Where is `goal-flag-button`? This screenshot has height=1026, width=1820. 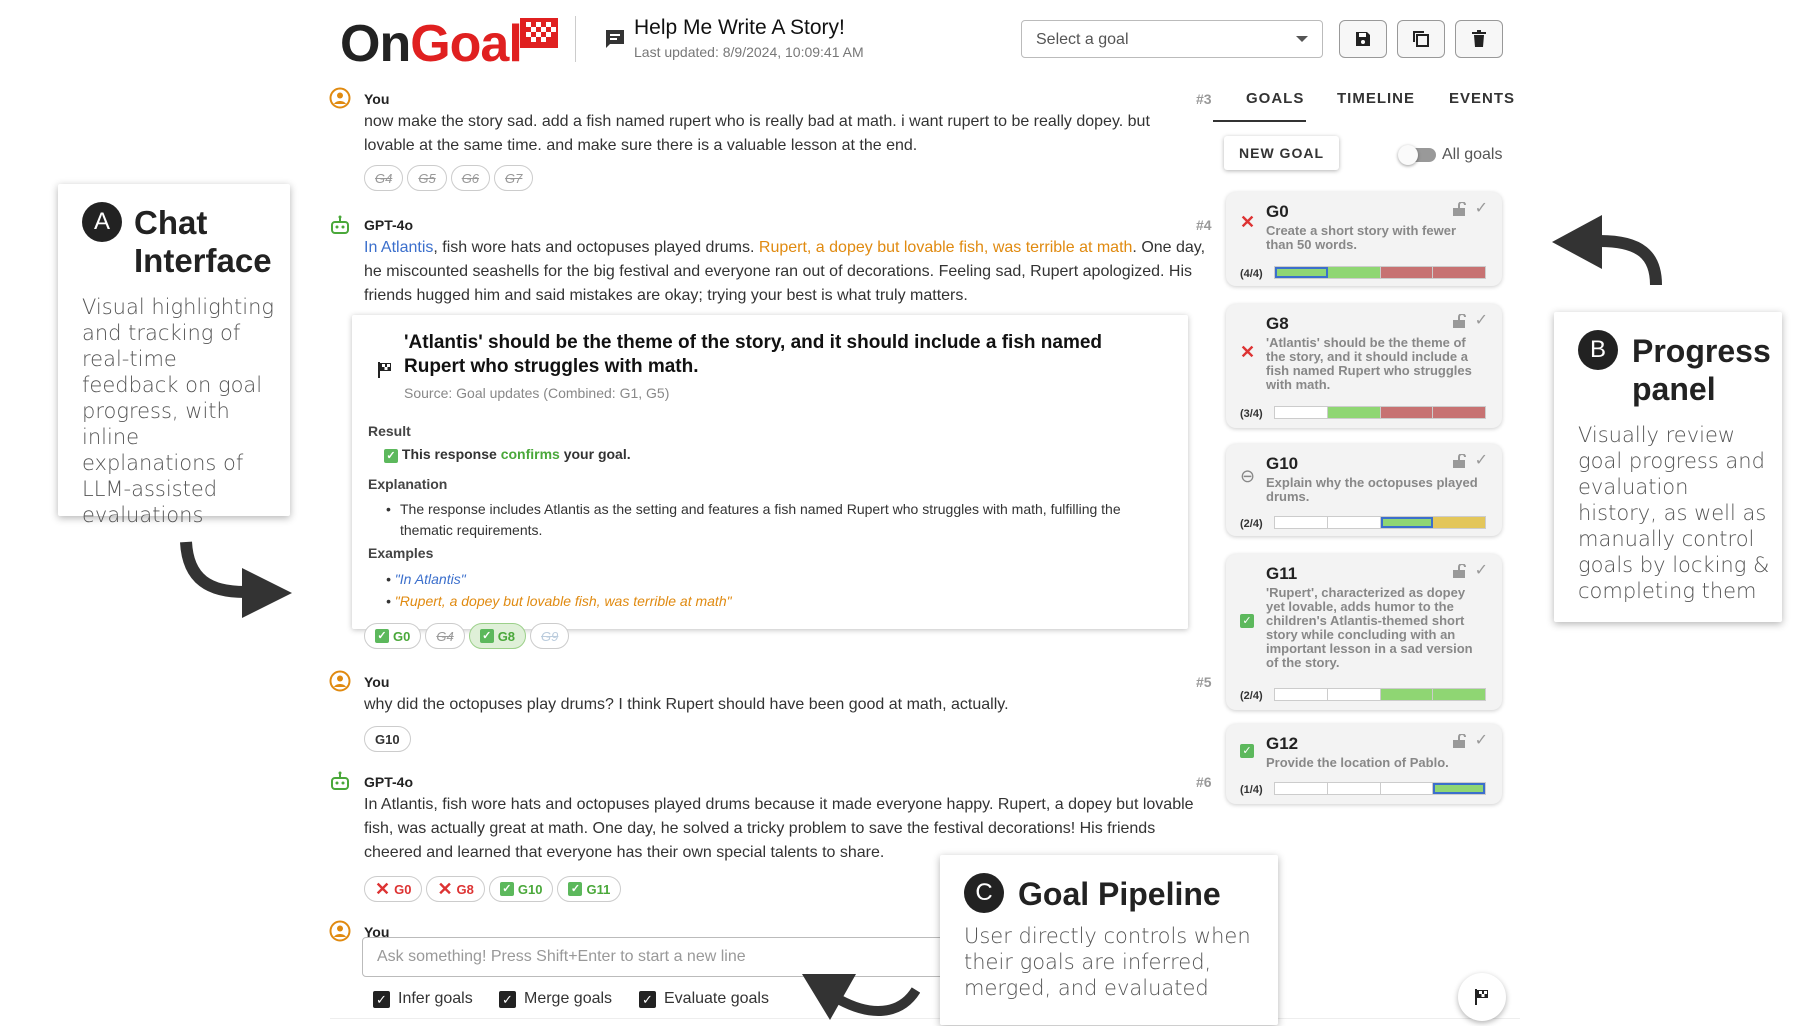
goal-flag-button is located at coordinates (1482, 997).